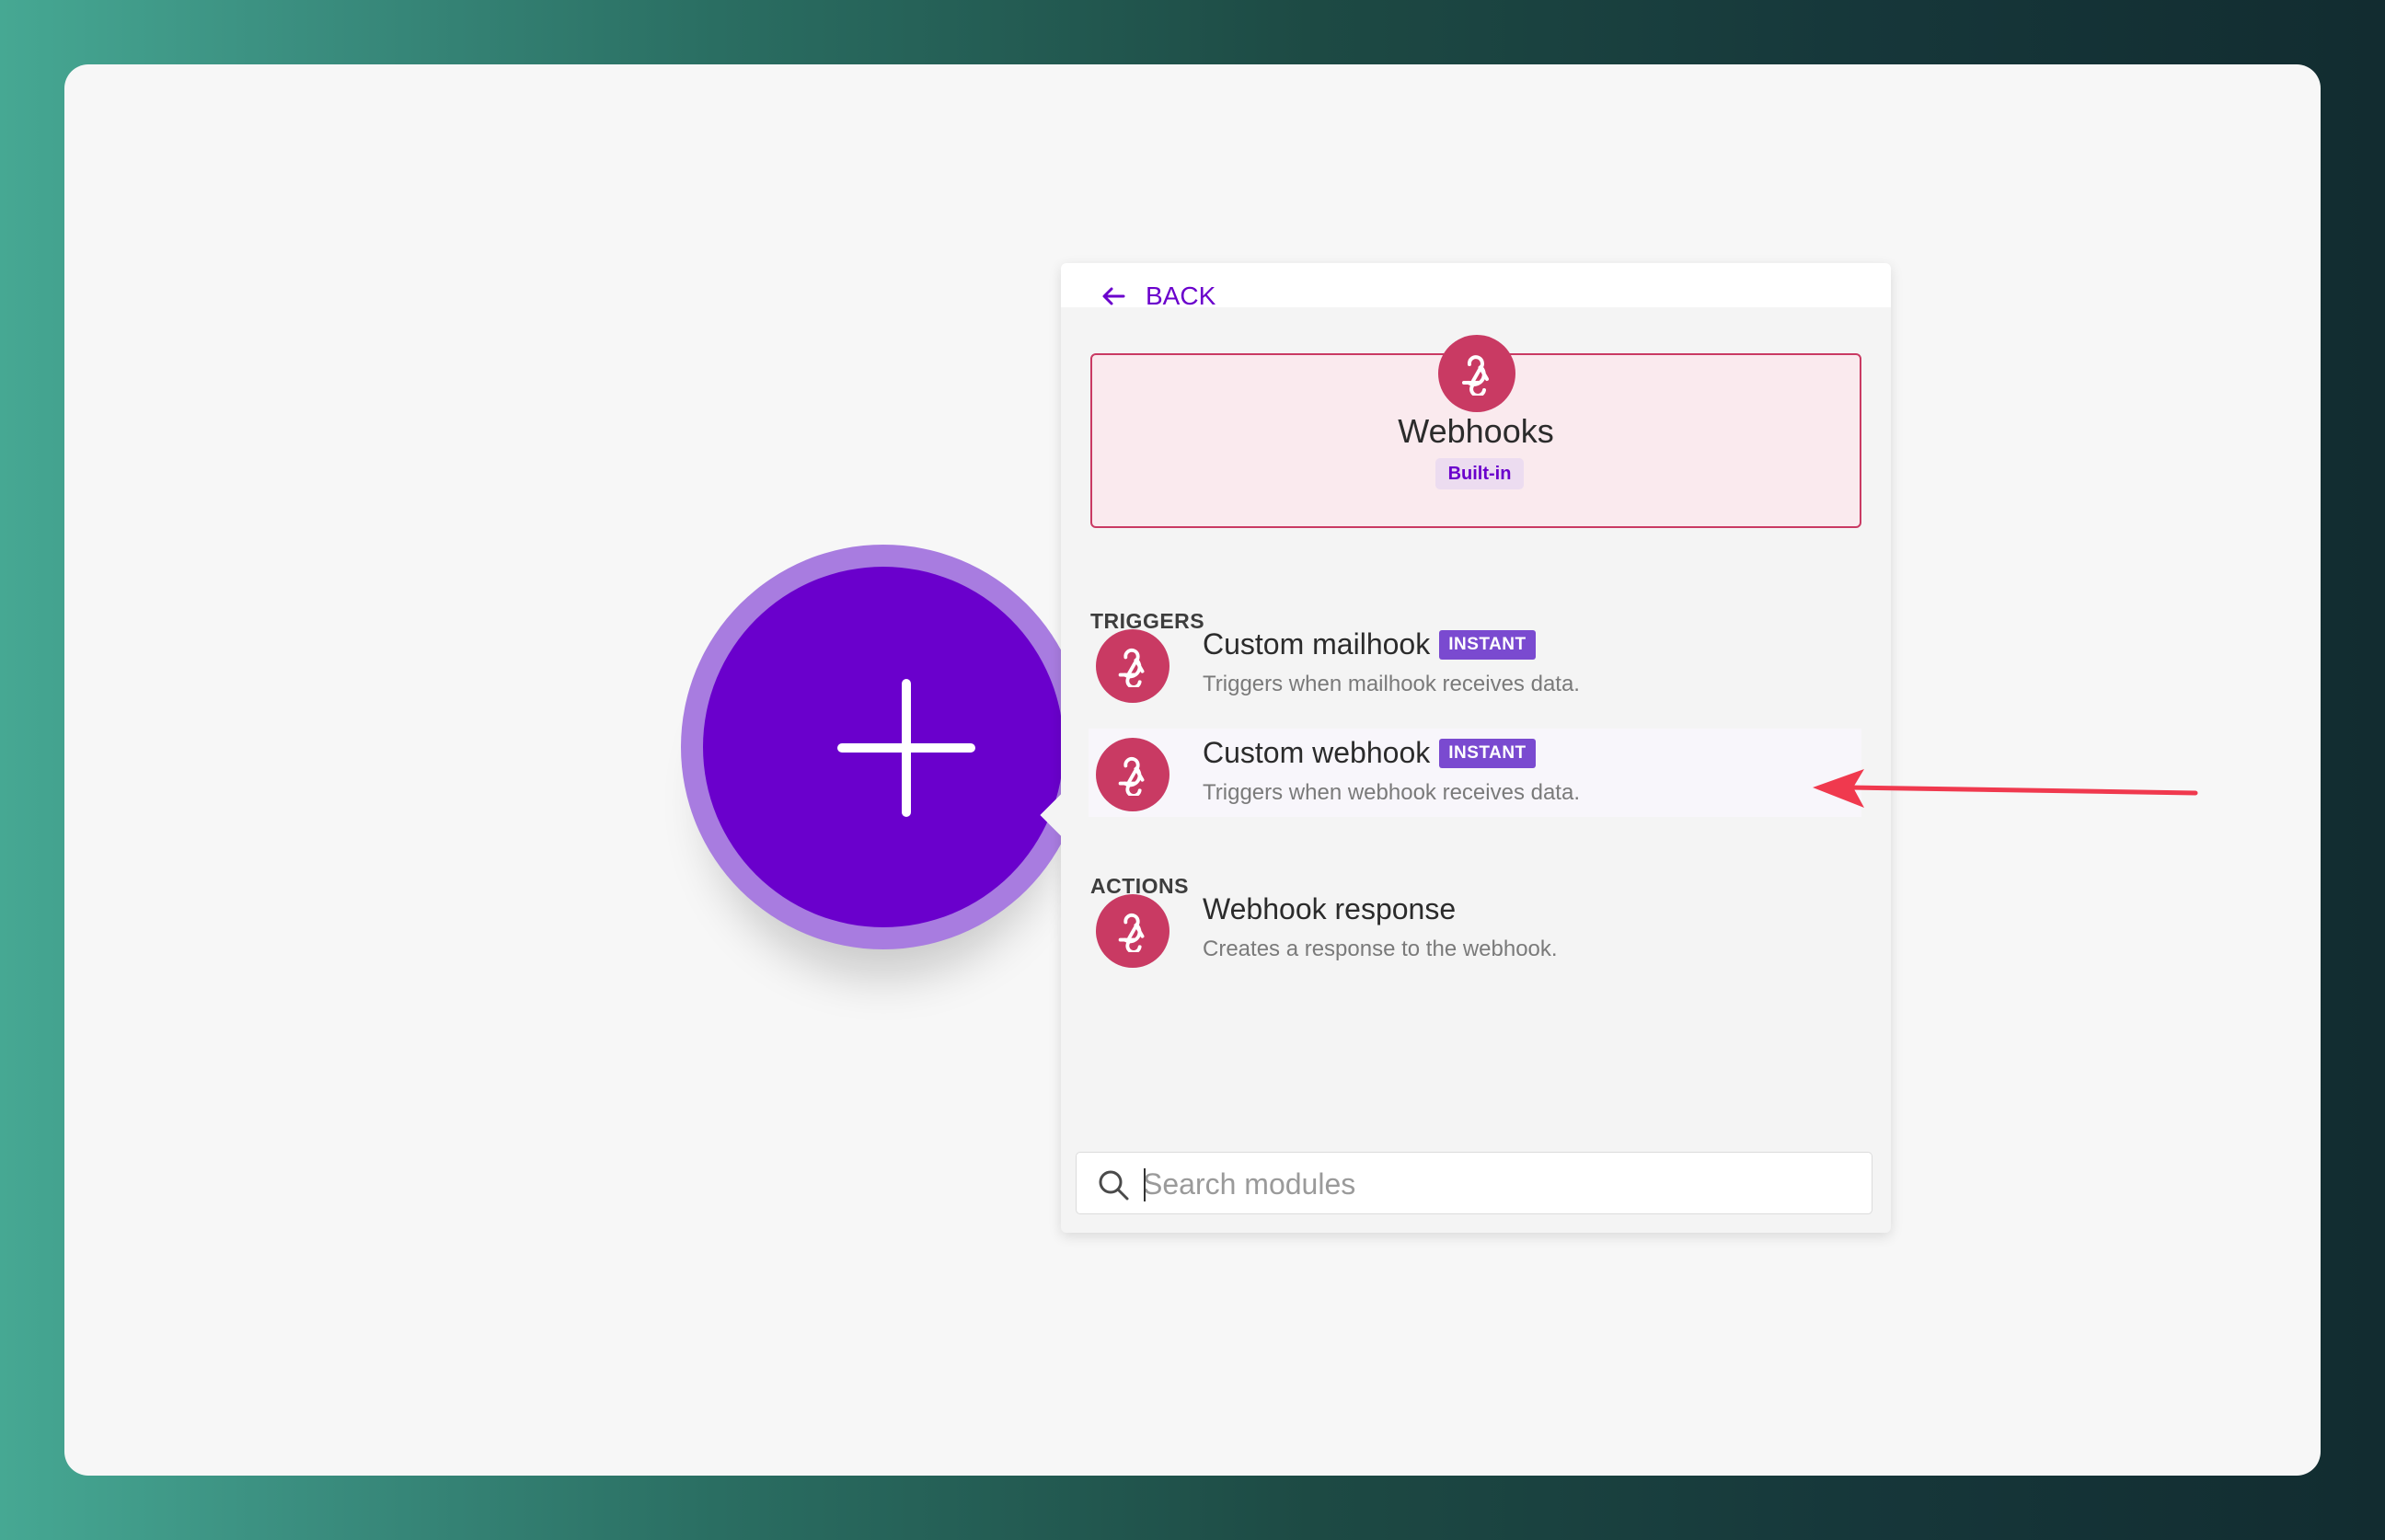  I want to click on module-title-text: Custom mailhook, so click(1317, 644).